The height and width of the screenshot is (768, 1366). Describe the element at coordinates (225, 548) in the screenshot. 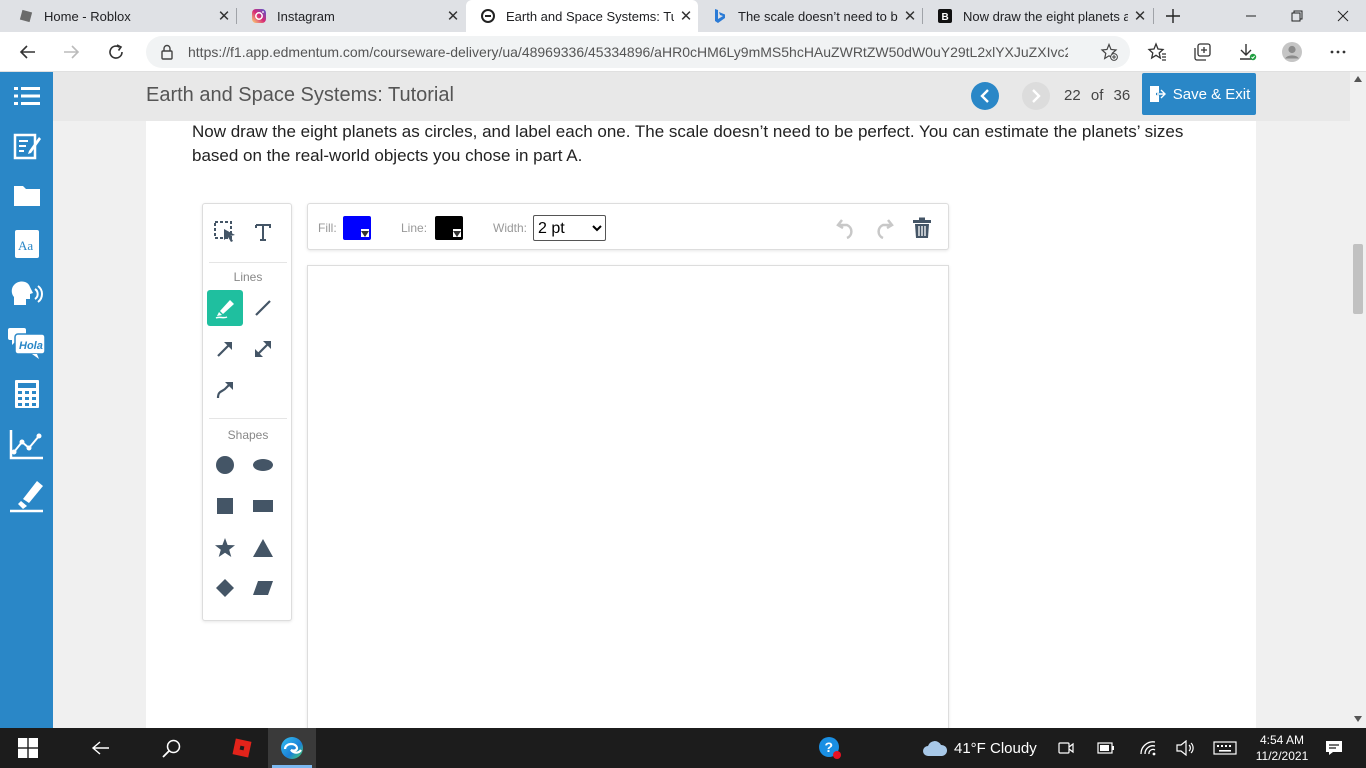

I see `star-tool-button` at that location.